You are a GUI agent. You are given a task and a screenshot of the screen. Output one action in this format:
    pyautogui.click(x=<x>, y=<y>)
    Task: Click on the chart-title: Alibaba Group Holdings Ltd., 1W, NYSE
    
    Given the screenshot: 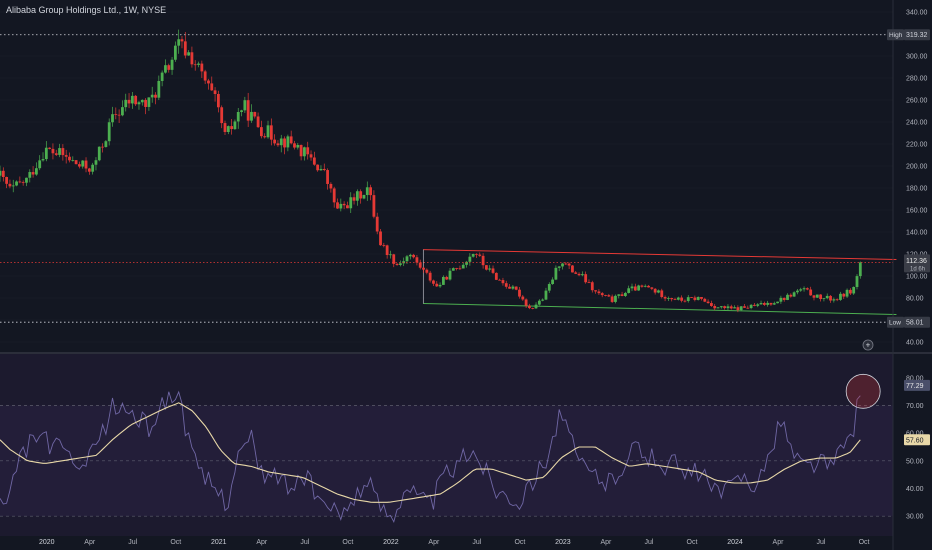 What is the action you would take?
    pyautogui.click(x=86, y=10)
    